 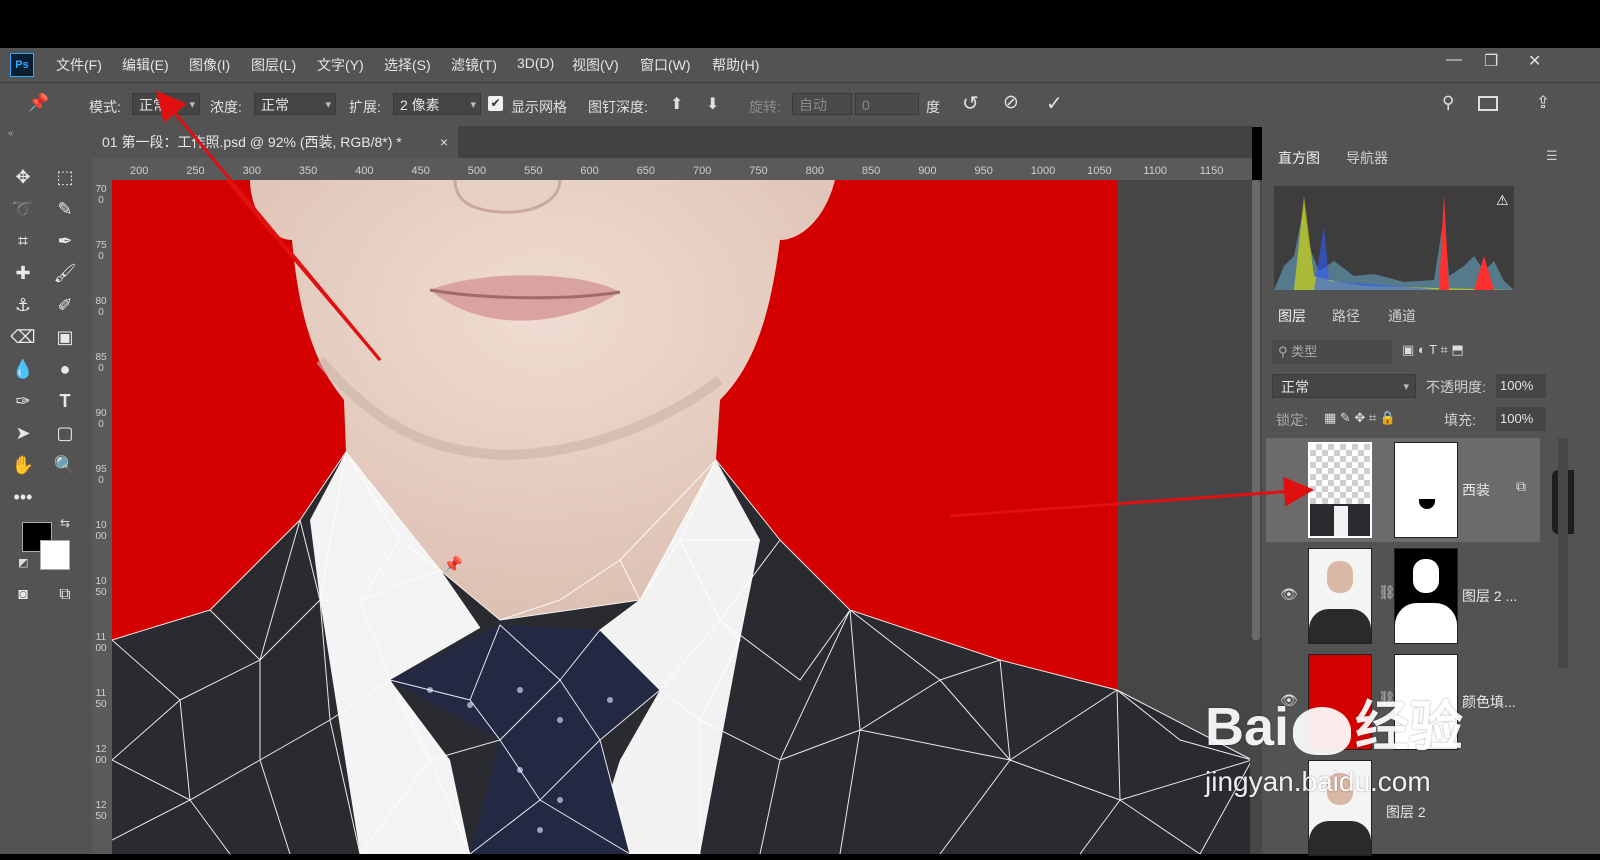 What do you see at coordinates (269, 225) in the screenshot?
I see `annotation-arrow-to-menu` at bounding box center [269, 225].